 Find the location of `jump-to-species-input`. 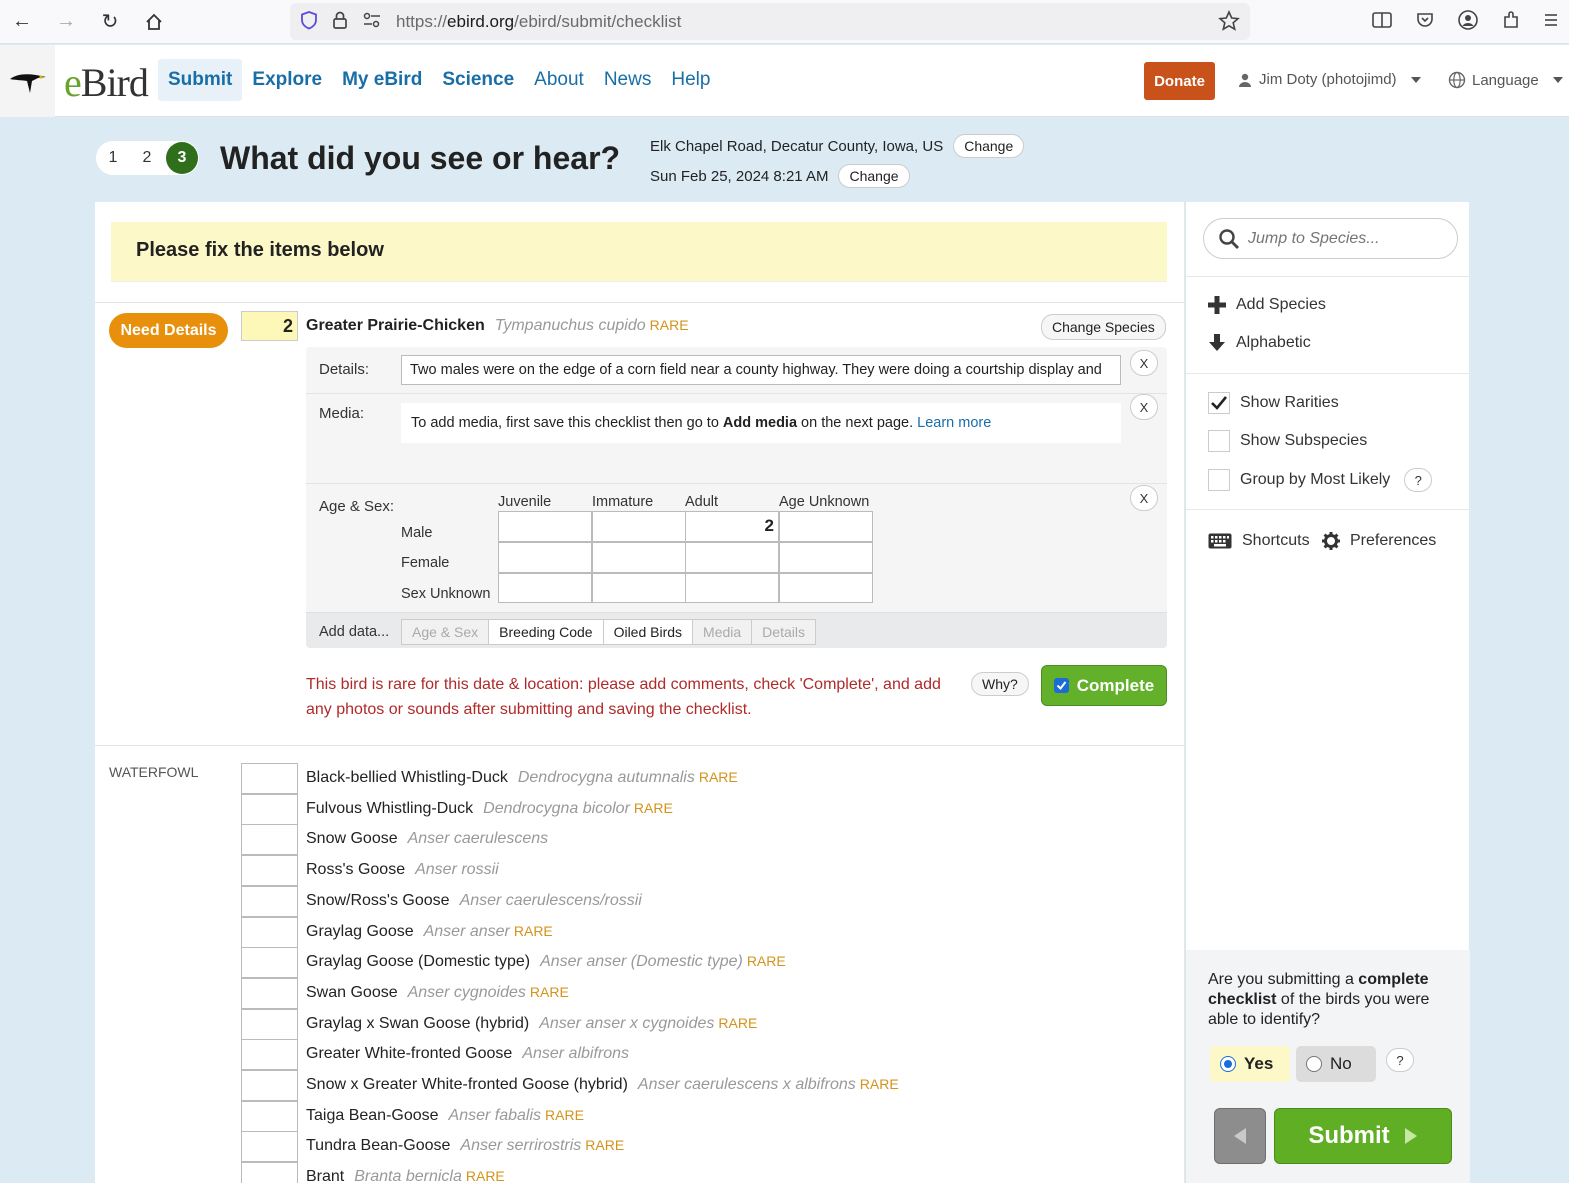

jump-to-species-input is located at coordinates (1348, 238).